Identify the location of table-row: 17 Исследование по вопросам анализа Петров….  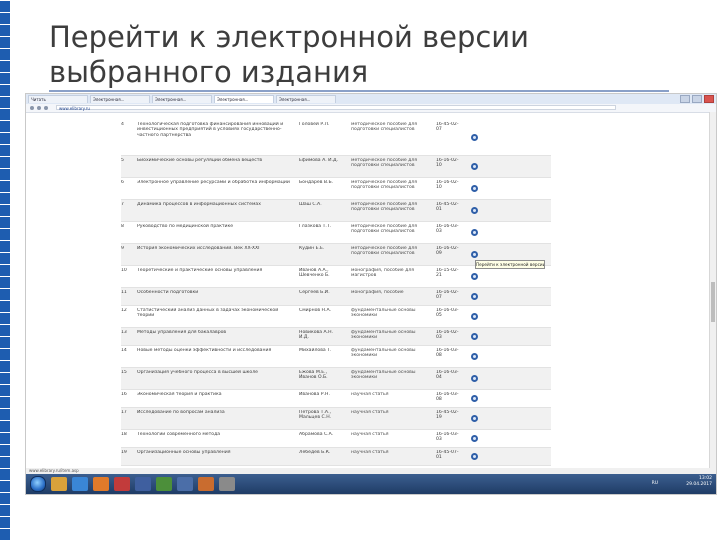
(336, 419).